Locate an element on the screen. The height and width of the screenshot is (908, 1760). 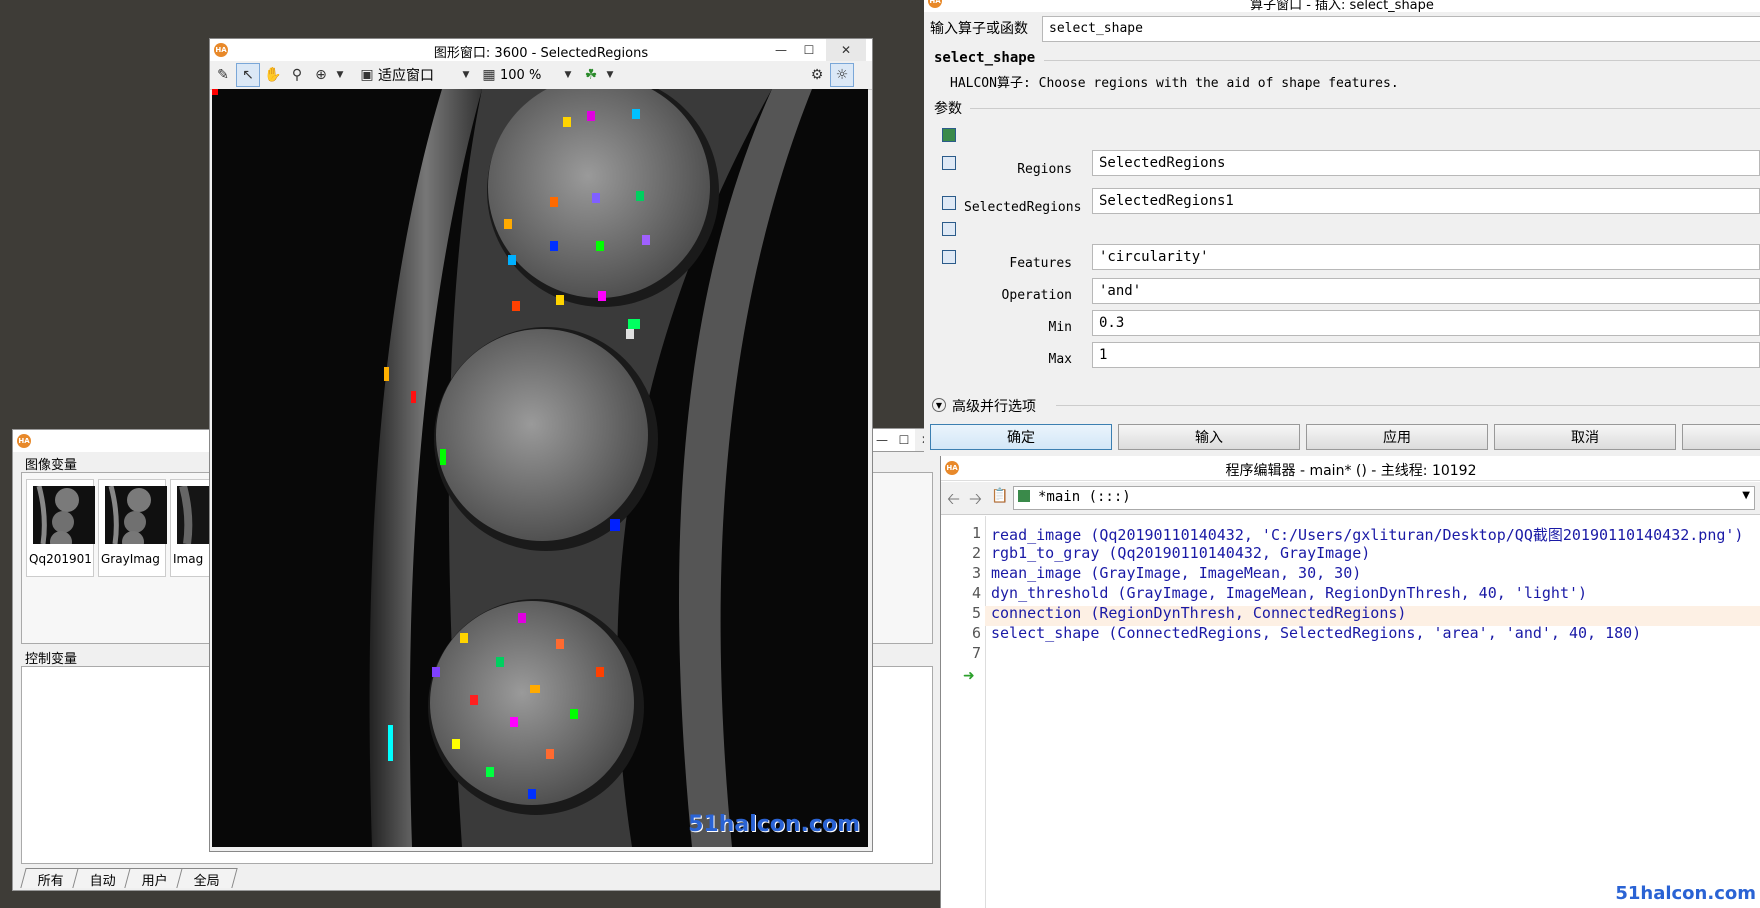
param-label-max: Max is located at coordinates (1060, 359).